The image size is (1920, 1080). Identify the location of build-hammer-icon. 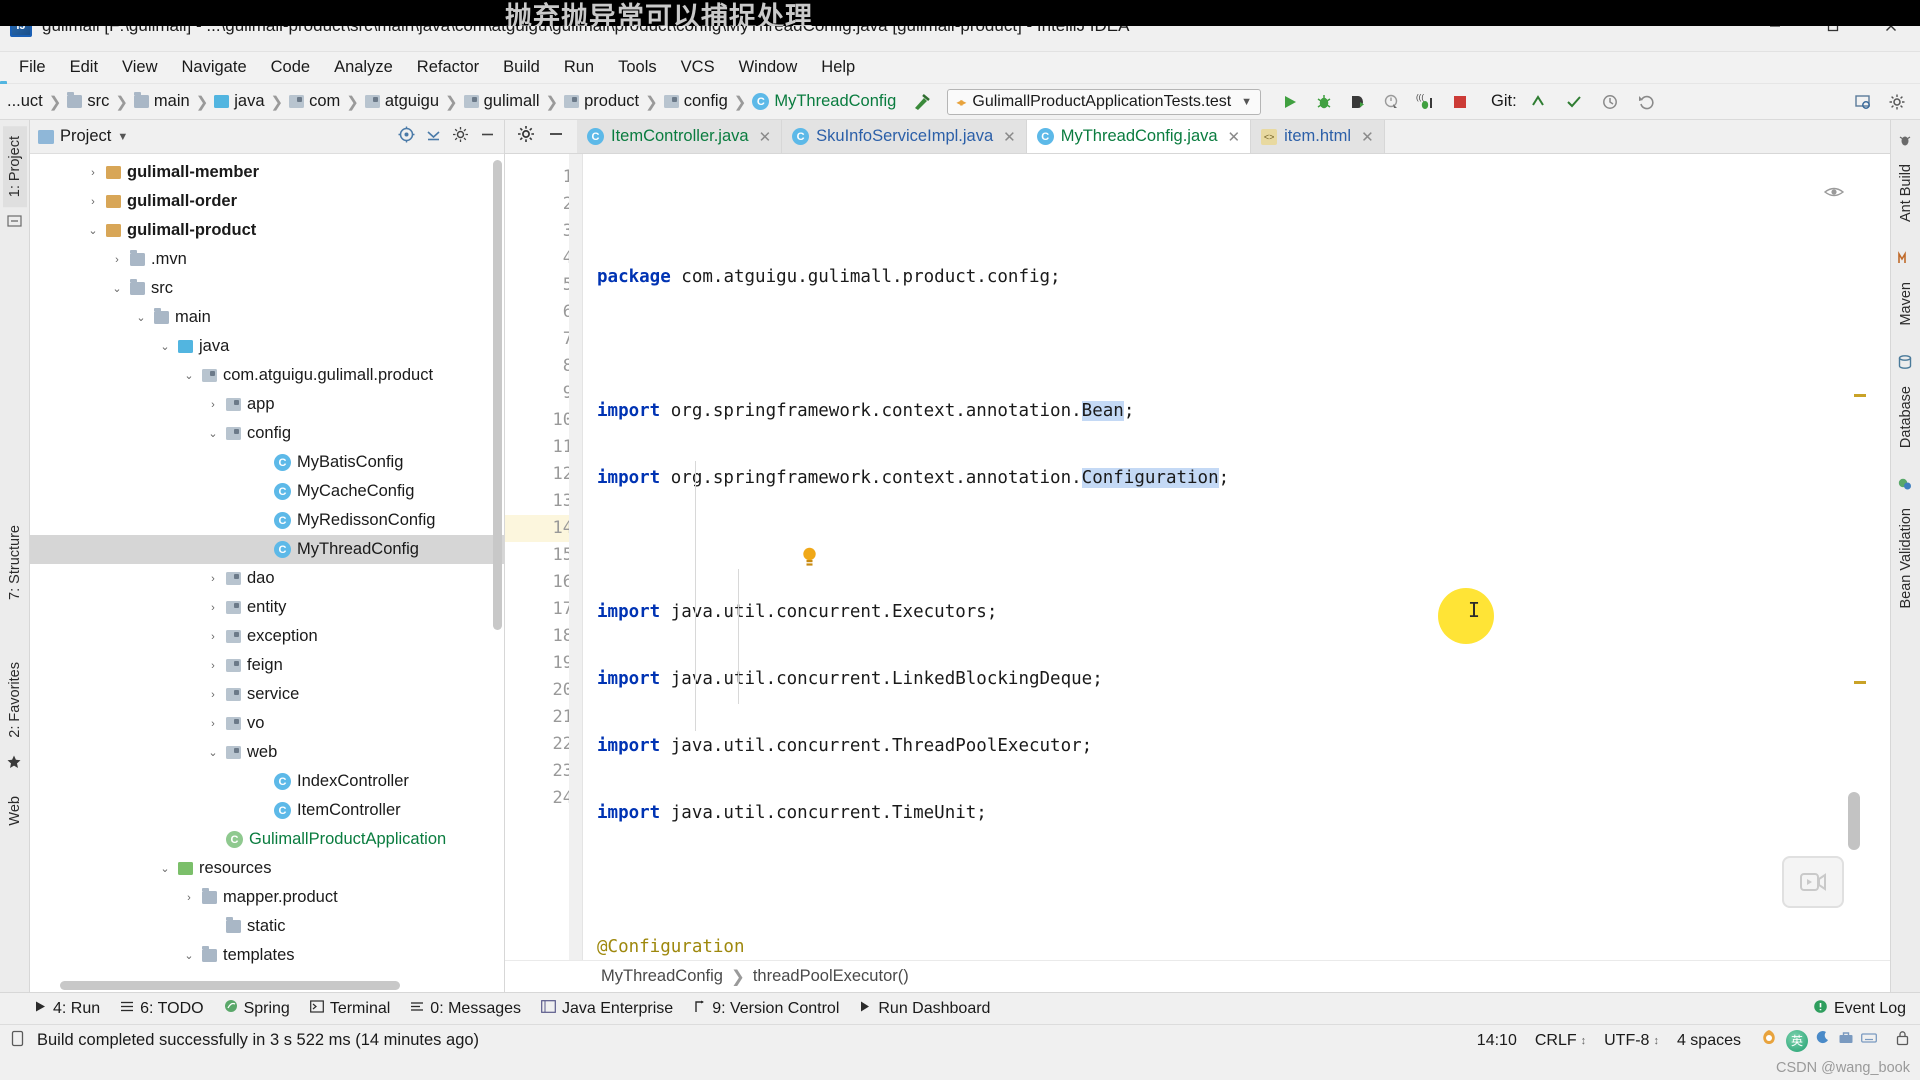
(921, 102).